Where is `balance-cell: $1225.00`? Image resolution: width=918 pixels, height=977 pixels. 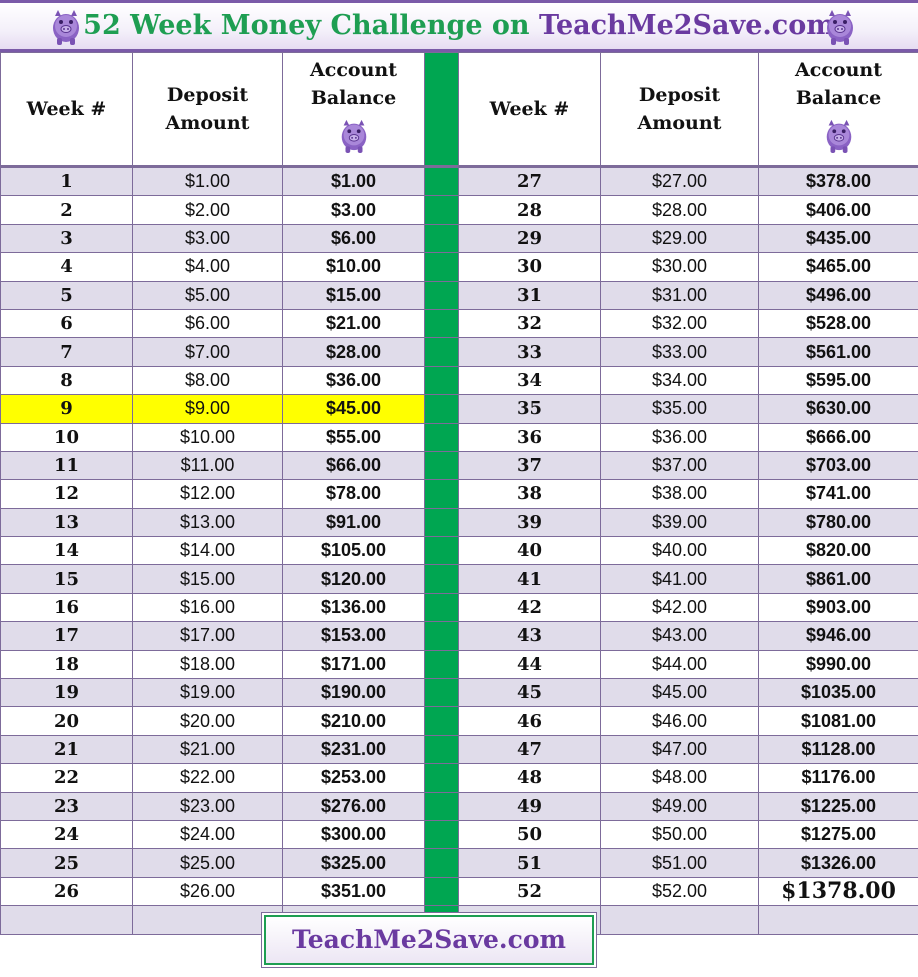 balance-cell: $1225.00 is located at coordinates (838, 806).